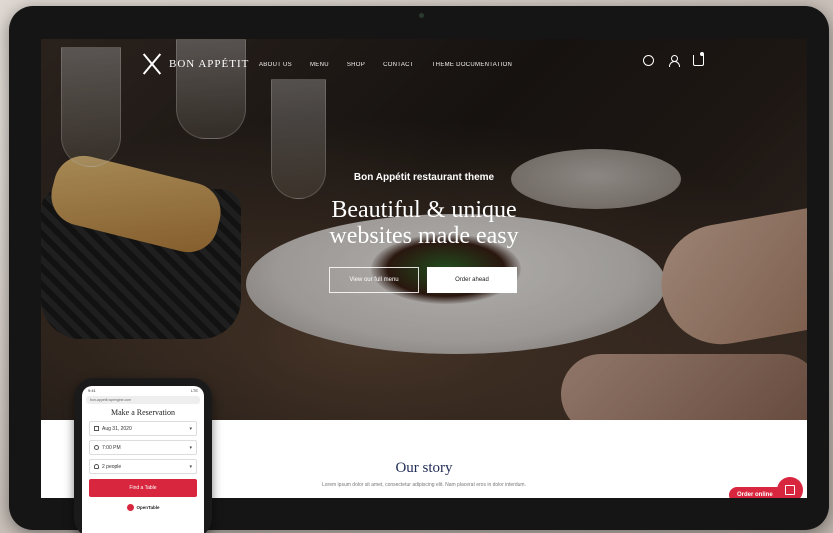 The image size is (833, 533). I want to click on crossed-utensils-icon, so click(152, 64).